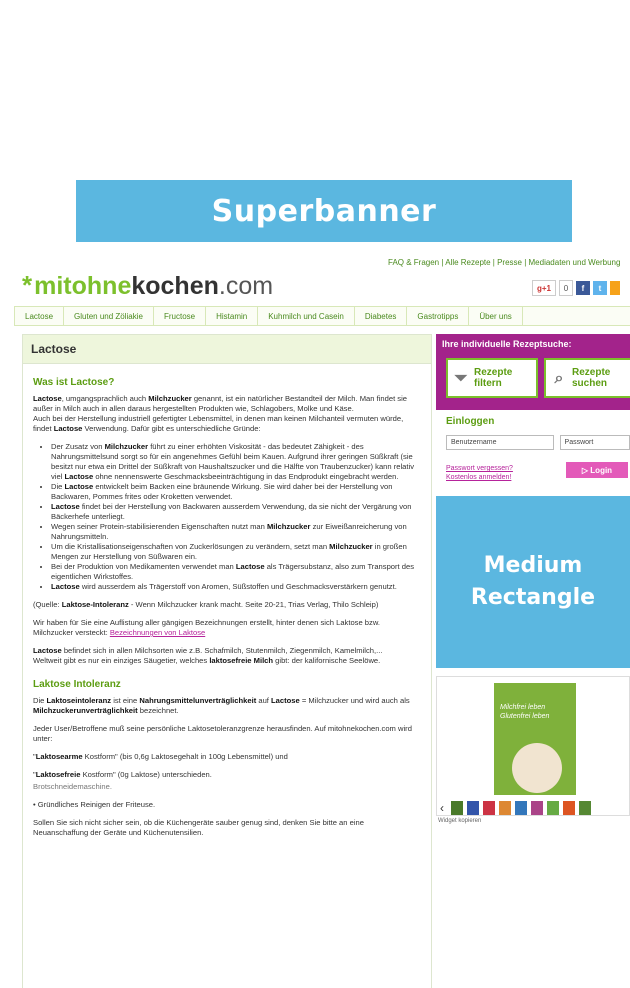  Describe the element at coordinates (27, 285) in the screenshot. I see `logo-star-icon: *` at that location.